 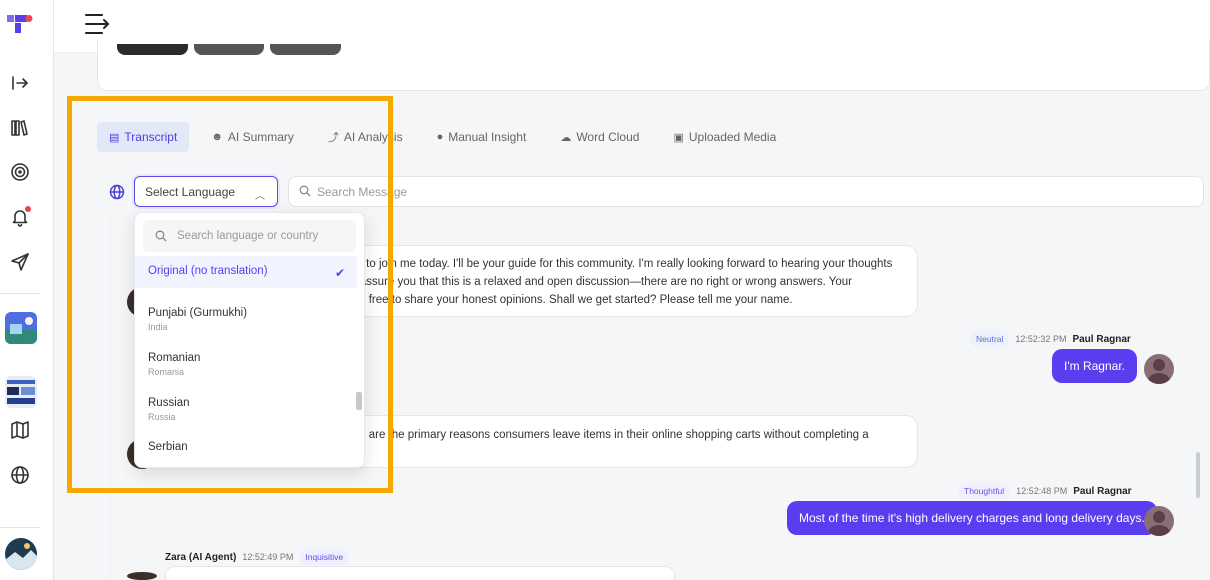 What do you see at coordinates (608, 137) in the screenshot?
I see `tab-label: Word Cloud` at bounding box center [608, 137].